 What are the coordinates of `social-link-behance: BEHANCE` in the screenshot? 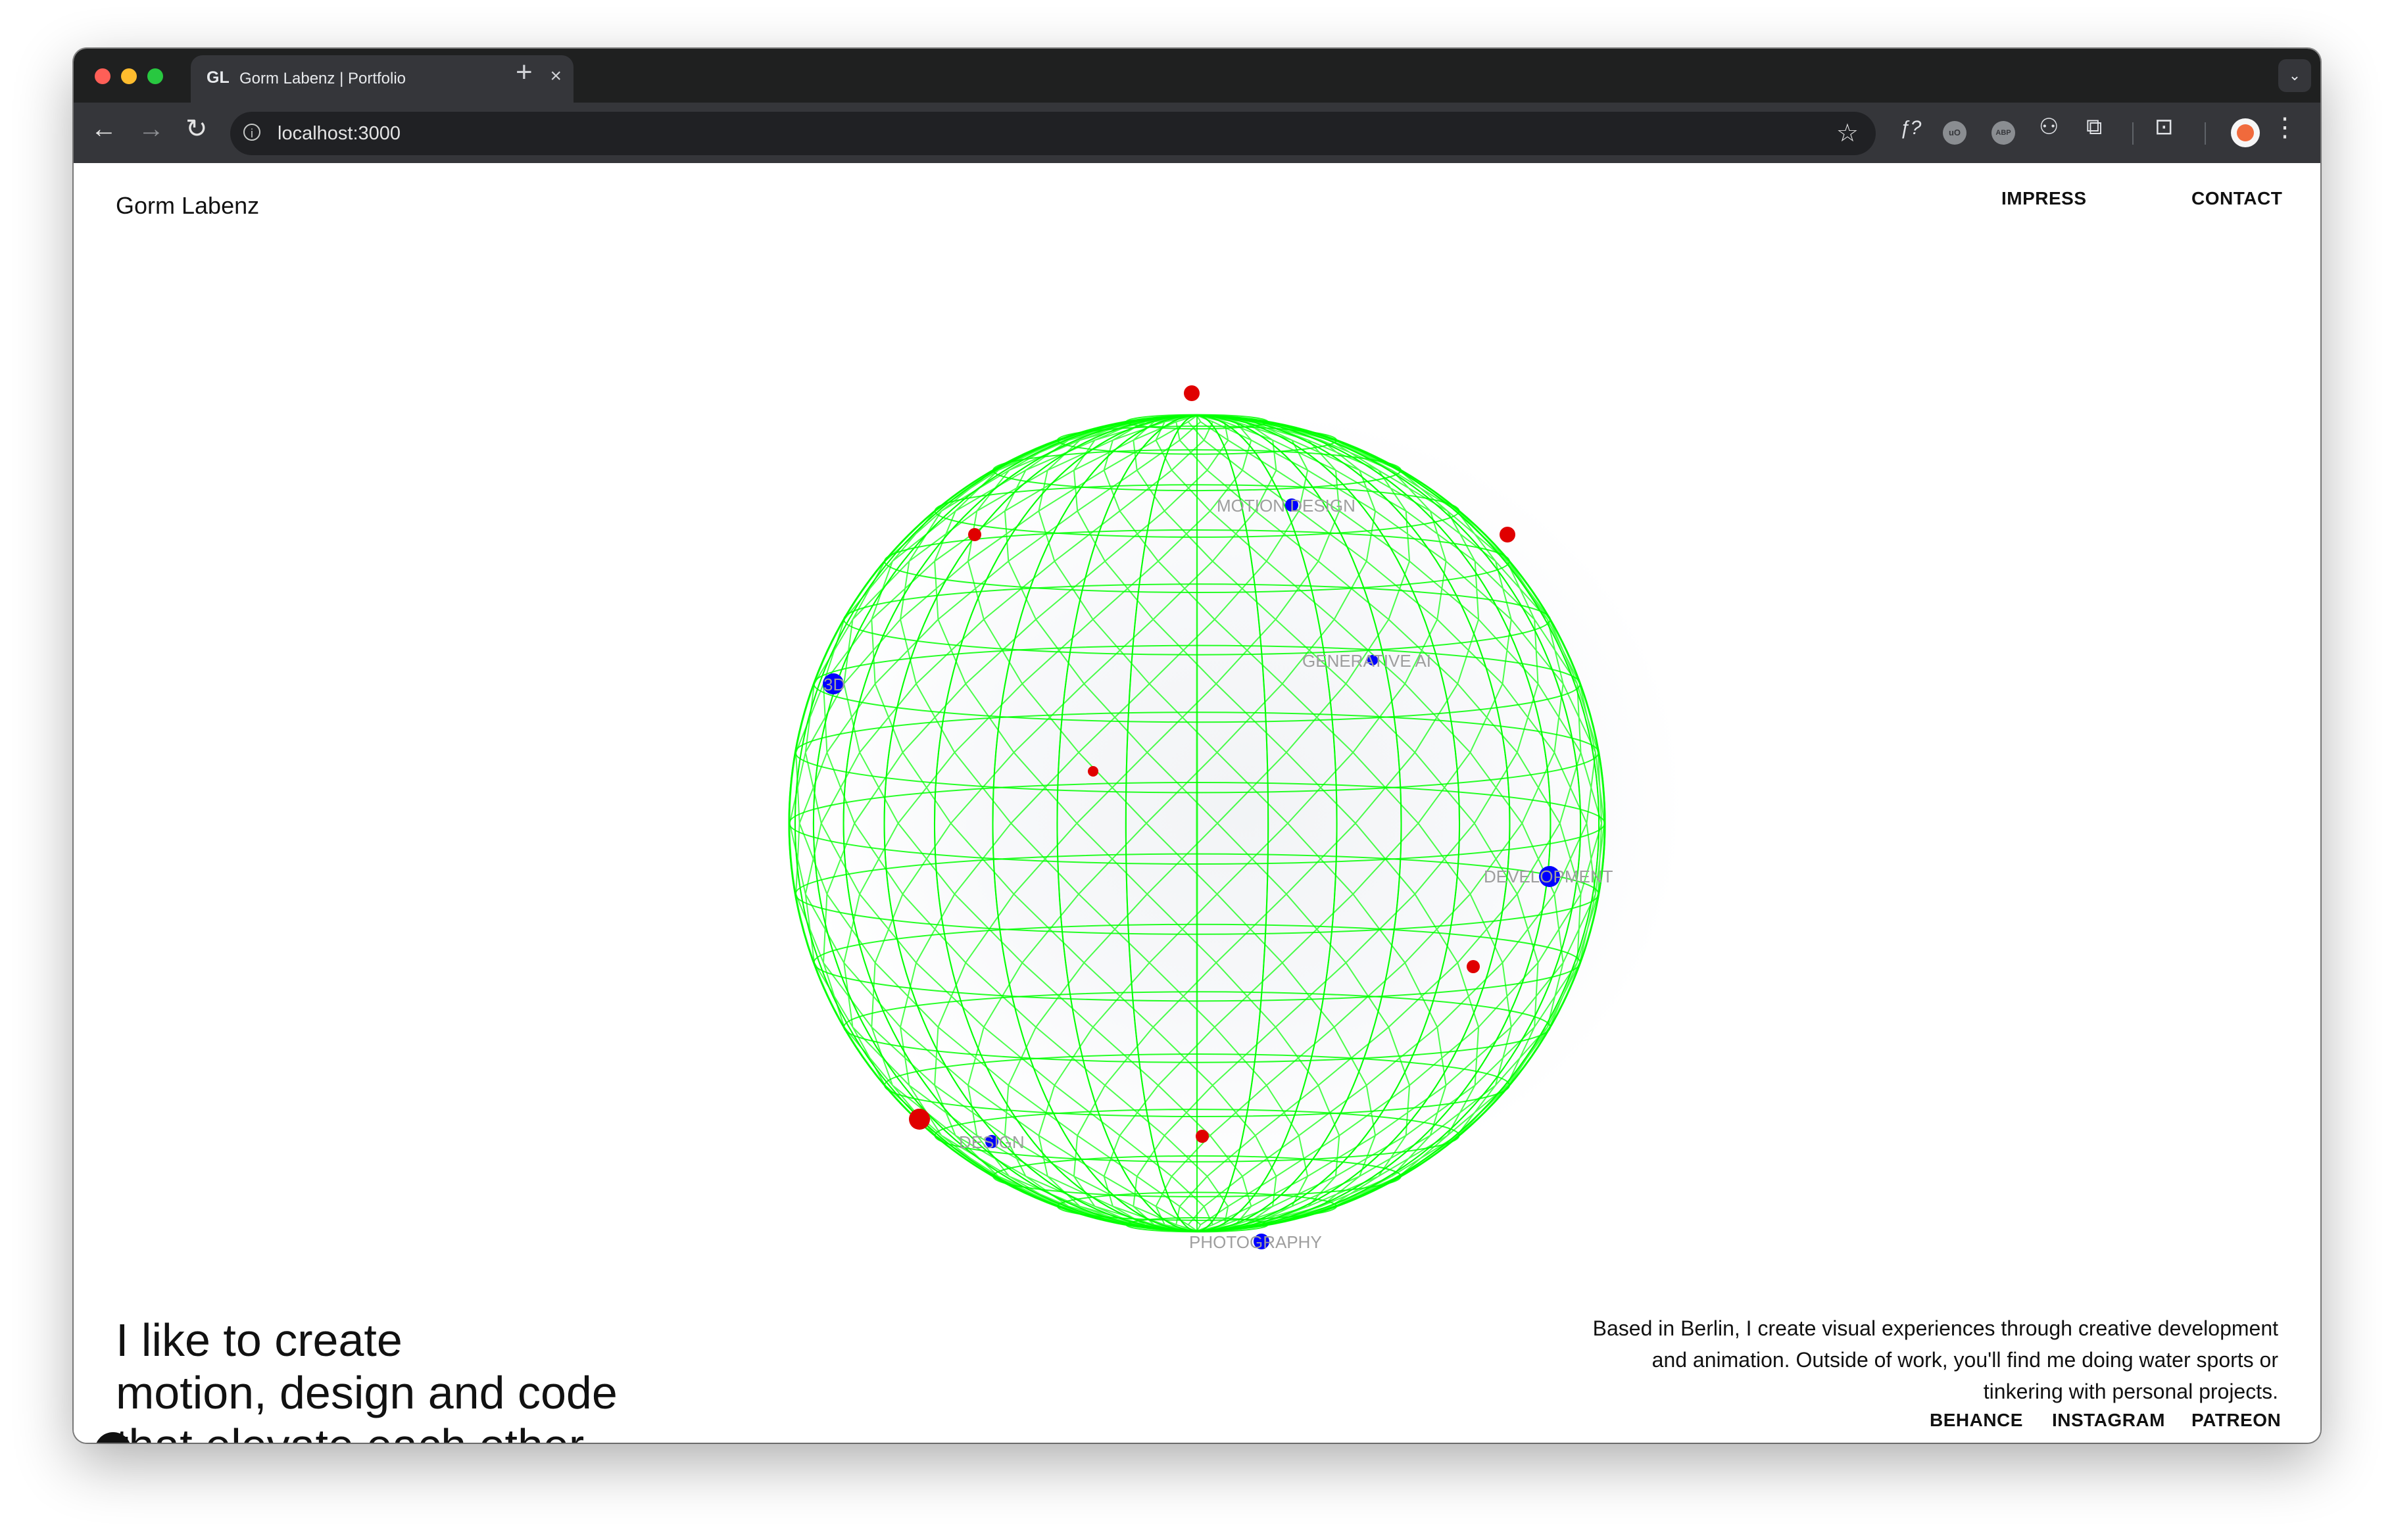 It's located at (1976, 1420).